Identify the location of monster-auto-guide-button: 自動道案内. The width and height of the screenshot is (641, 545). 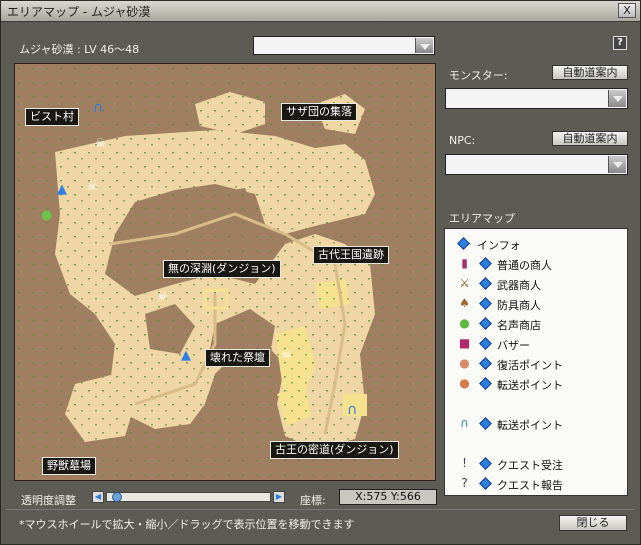
(590, 72).